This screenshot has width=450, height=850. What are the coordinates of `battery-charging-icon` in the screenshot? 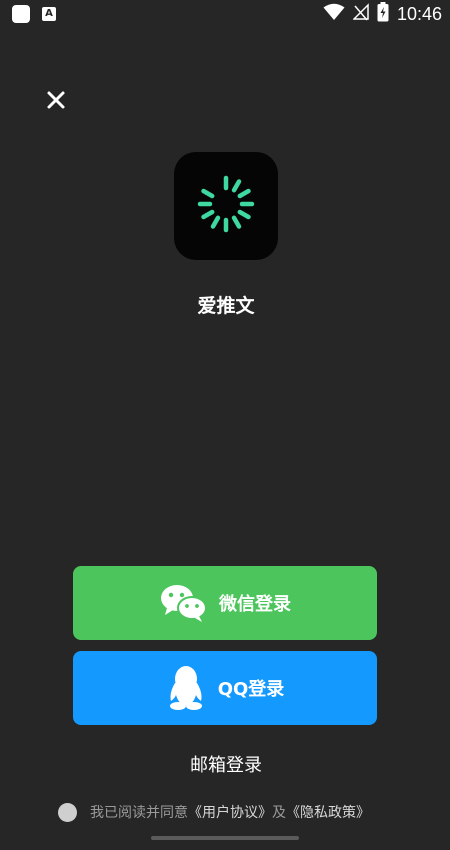 It's located at (383, 14).